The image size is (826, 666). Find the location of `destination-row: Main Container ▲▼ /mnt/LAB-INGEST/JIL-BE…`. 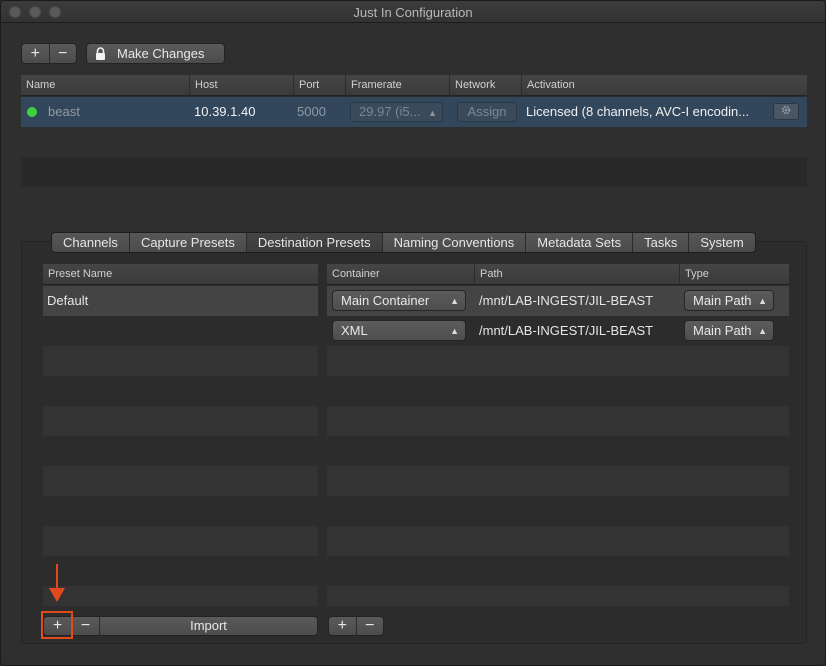

destination-row: Main Container ▲▼ /mnt/LAB-INGEST/JIL-BE… is located at coordinates (558, 305).